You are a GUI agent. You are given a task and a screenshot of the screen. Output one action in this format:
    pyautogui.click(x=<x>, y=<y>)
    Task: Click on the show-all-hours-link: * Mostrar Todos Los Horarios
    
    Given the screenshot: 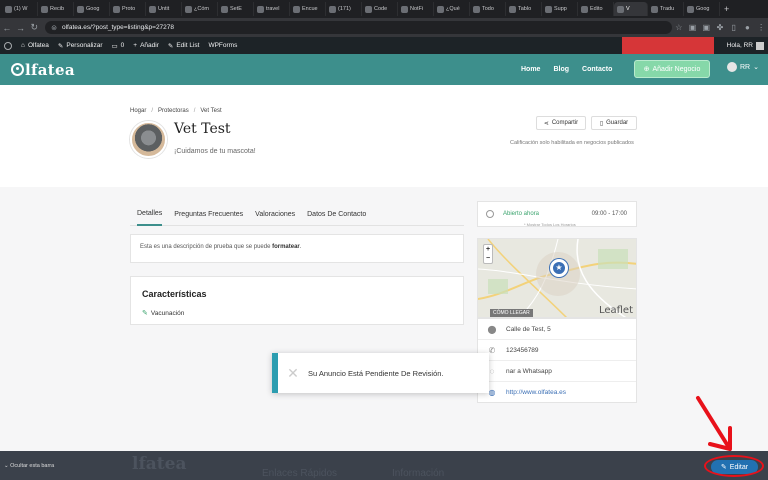 What is the action you would take?
    pyautogui.click(x=550, y=224)
    